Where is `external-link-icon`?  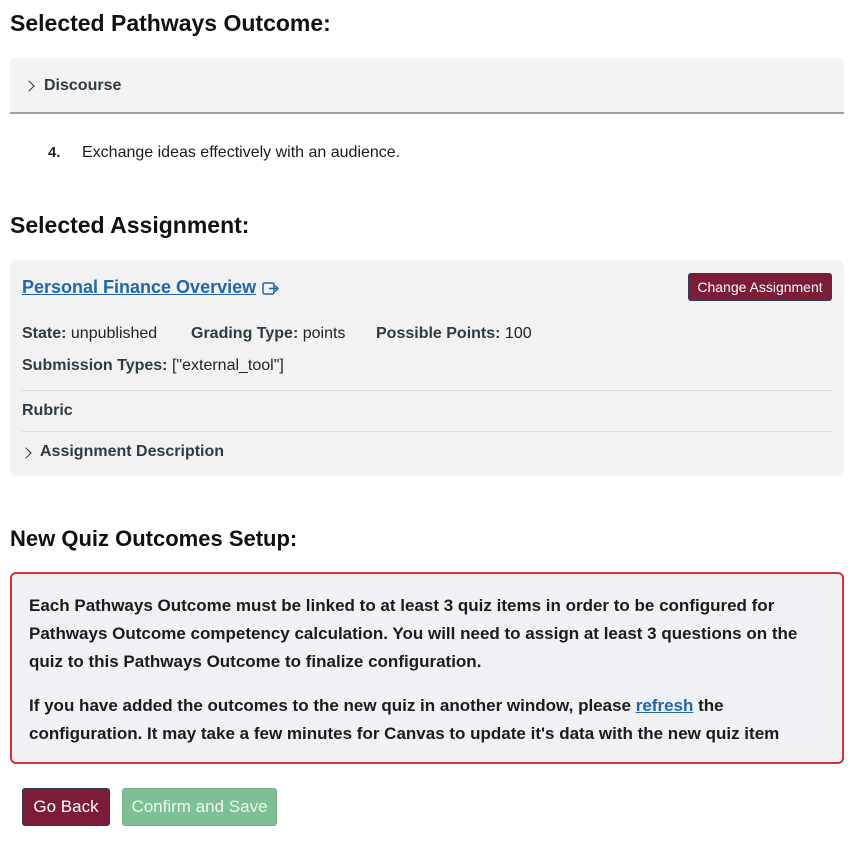 external-link-icon is located at coordinates (271, 288).